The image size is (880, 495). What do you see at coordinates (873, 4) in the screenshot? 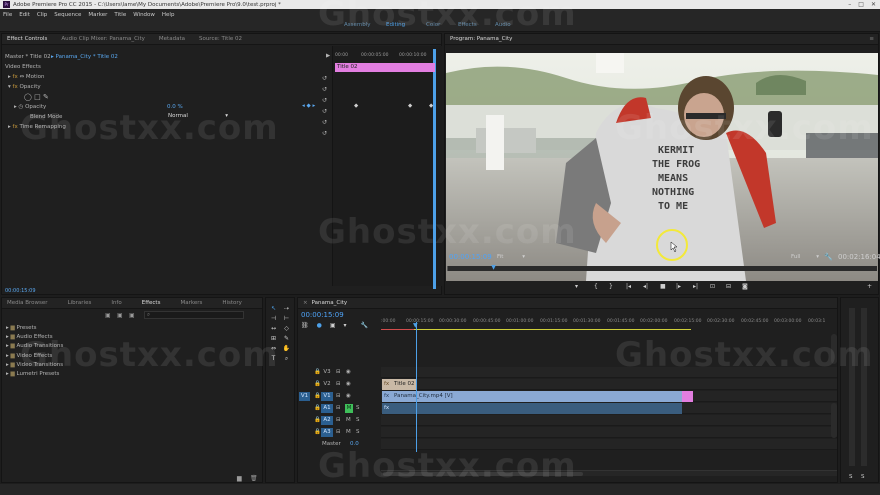
I see `close-icon: ✕` at bounding box center [873, 4].